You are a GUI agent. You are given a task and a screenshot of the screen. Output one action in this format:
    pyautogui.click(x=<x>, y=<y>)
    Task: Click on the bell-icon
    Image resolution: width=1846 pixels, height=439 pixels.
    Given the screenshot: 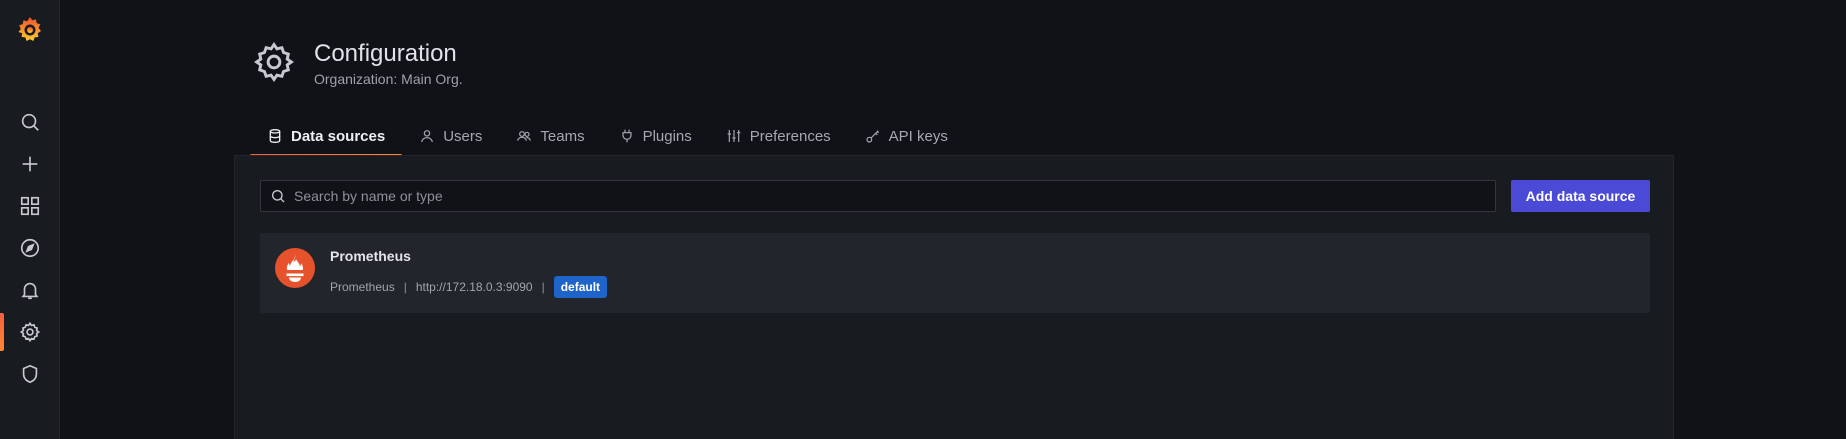 What is the action you would take?
    pyautogui.click(x=30, y=291)
    